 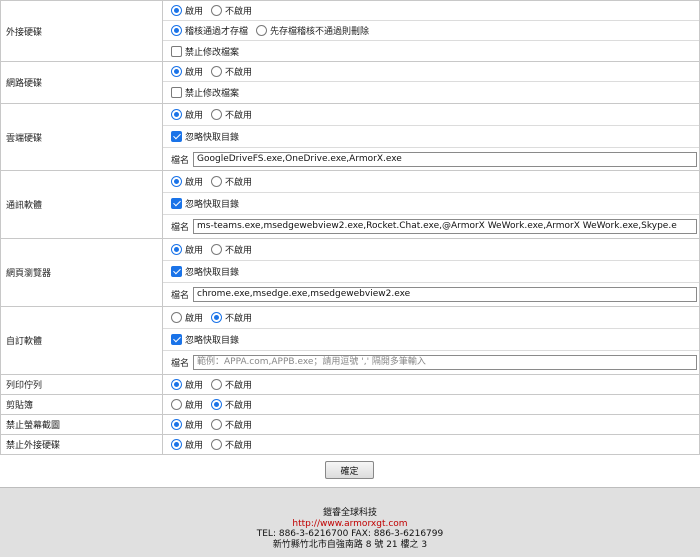 I want to click on custom-software-filenames: 檔名 範例：APPA.com,APPB.exe；請用逗號 ',' 隔開多筆輸入, so click(x=431, y=362).